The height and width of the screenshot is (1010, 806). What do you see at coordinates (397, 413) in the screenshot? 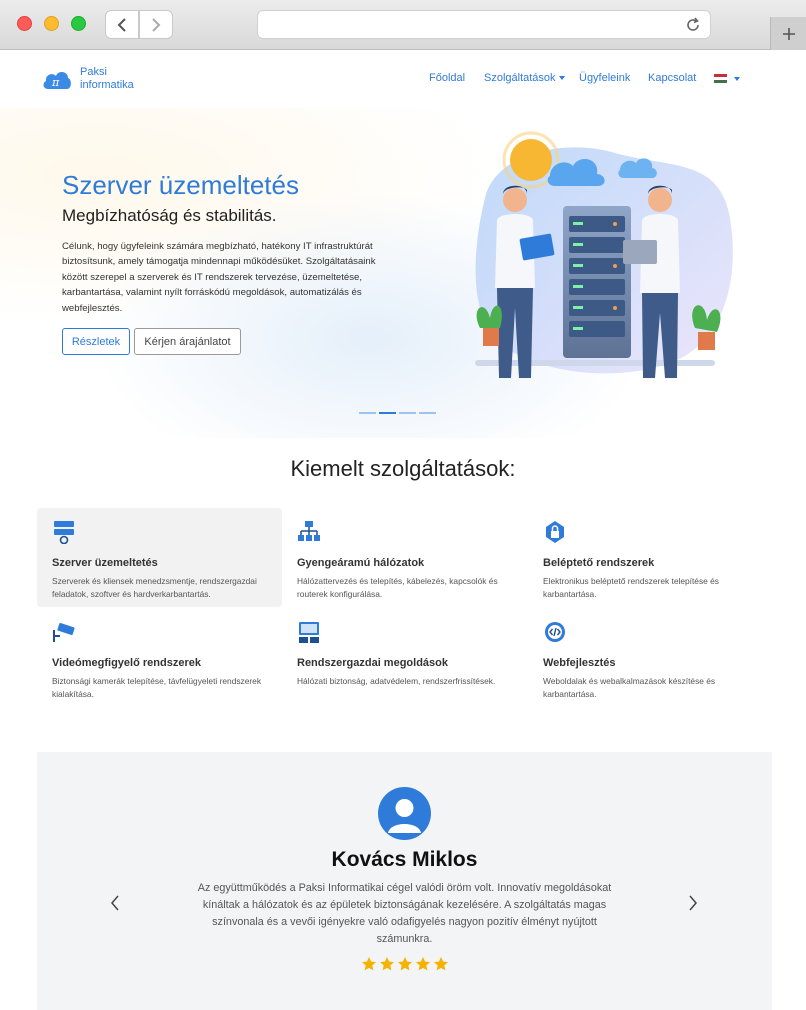
I see `carousel-indicators` at bounding box center [397, 413].